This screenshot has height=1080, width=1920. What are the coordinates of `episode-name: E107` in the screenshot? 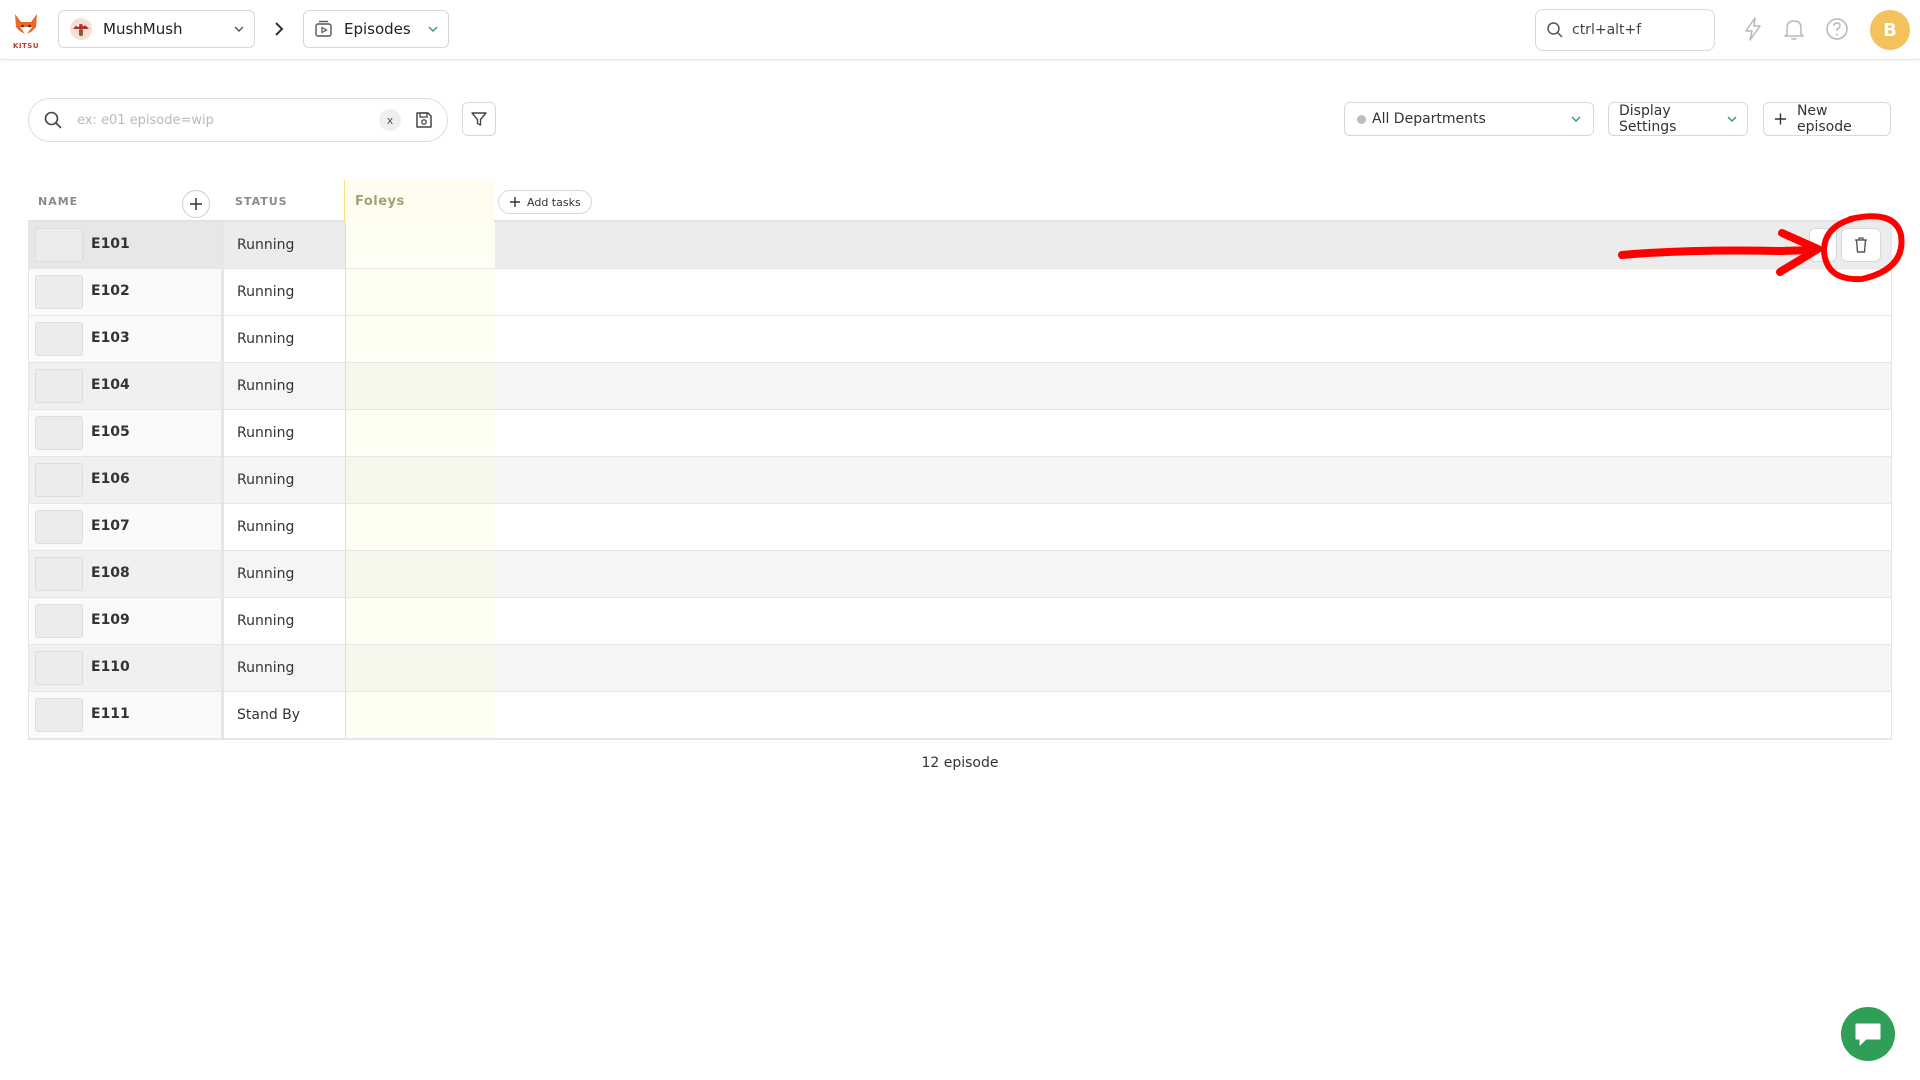 It's located at (110, 526).